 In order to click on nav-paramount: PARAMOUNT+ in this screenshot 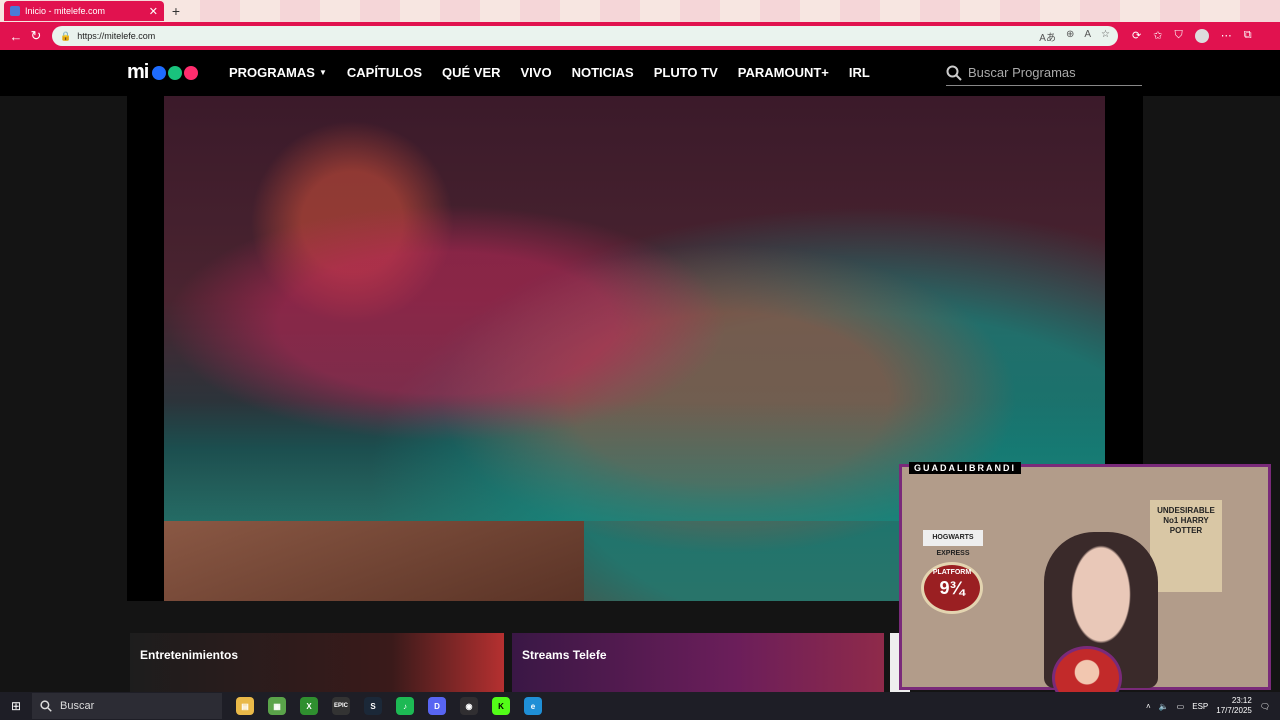, I will do `click(783, 72)`.